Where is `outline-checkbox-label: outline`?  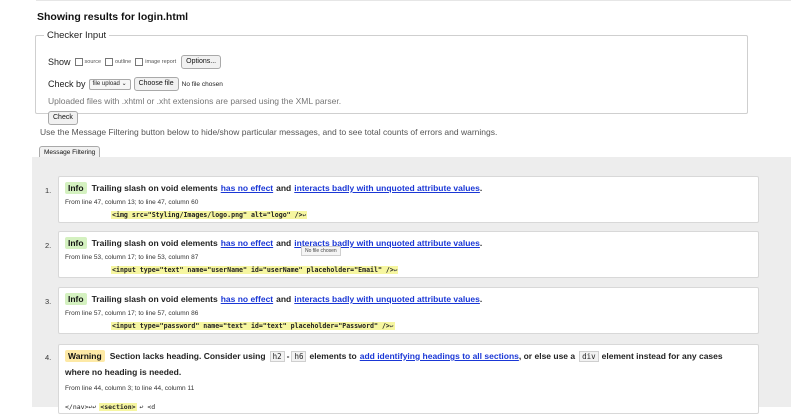 outline-checkbox-label: outline is located at coordinates (123, 62).